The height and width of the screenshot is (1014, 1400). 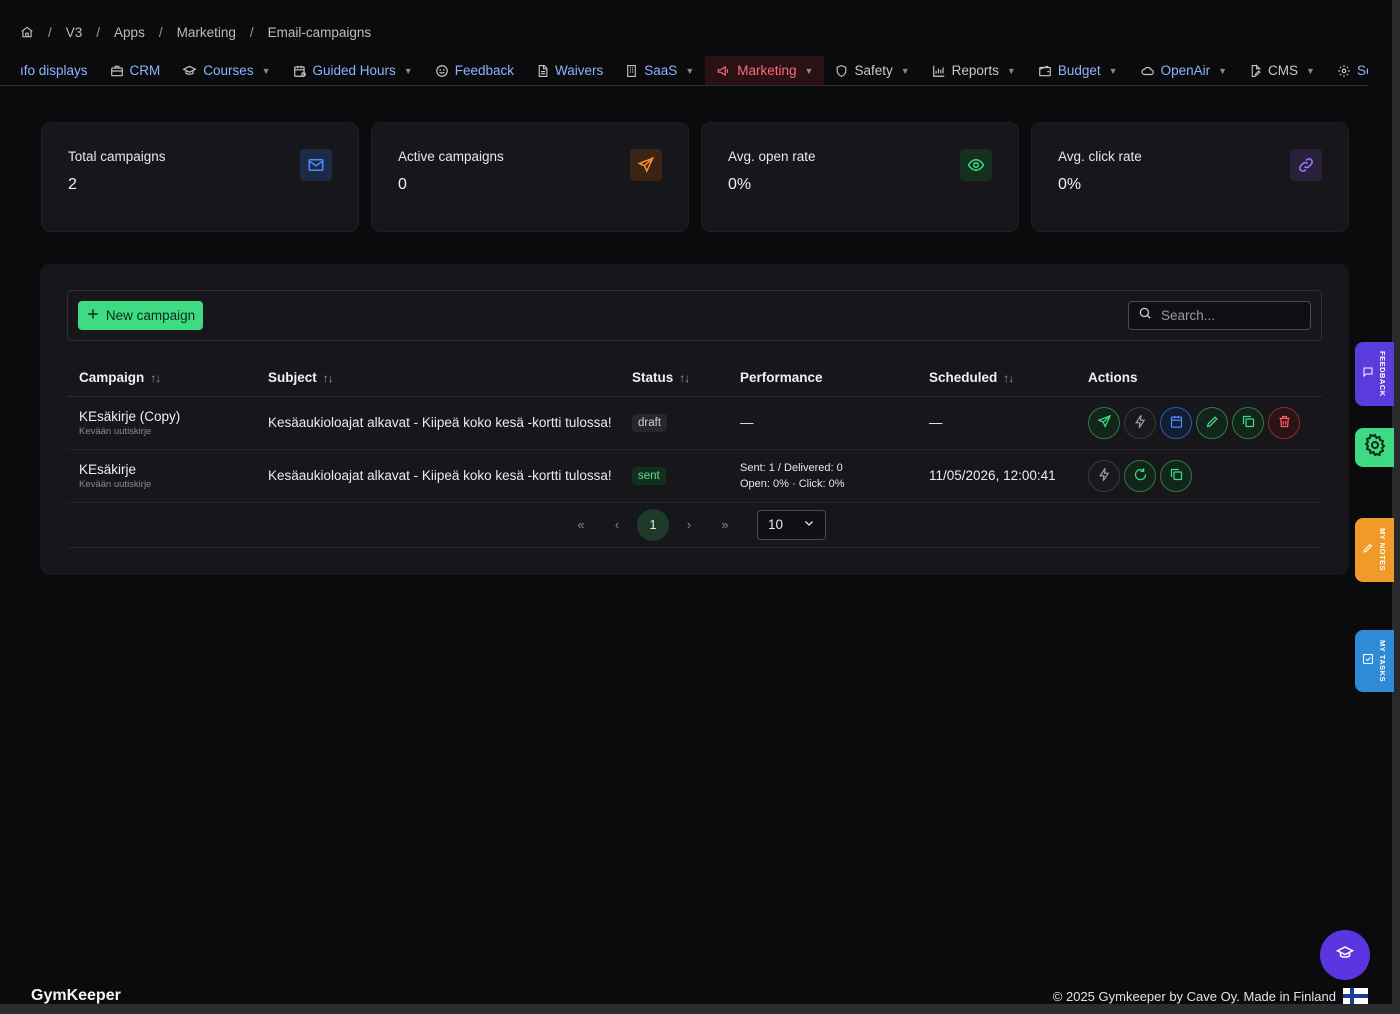 I want to click on gear-icon, so click(x=1375, y=447).